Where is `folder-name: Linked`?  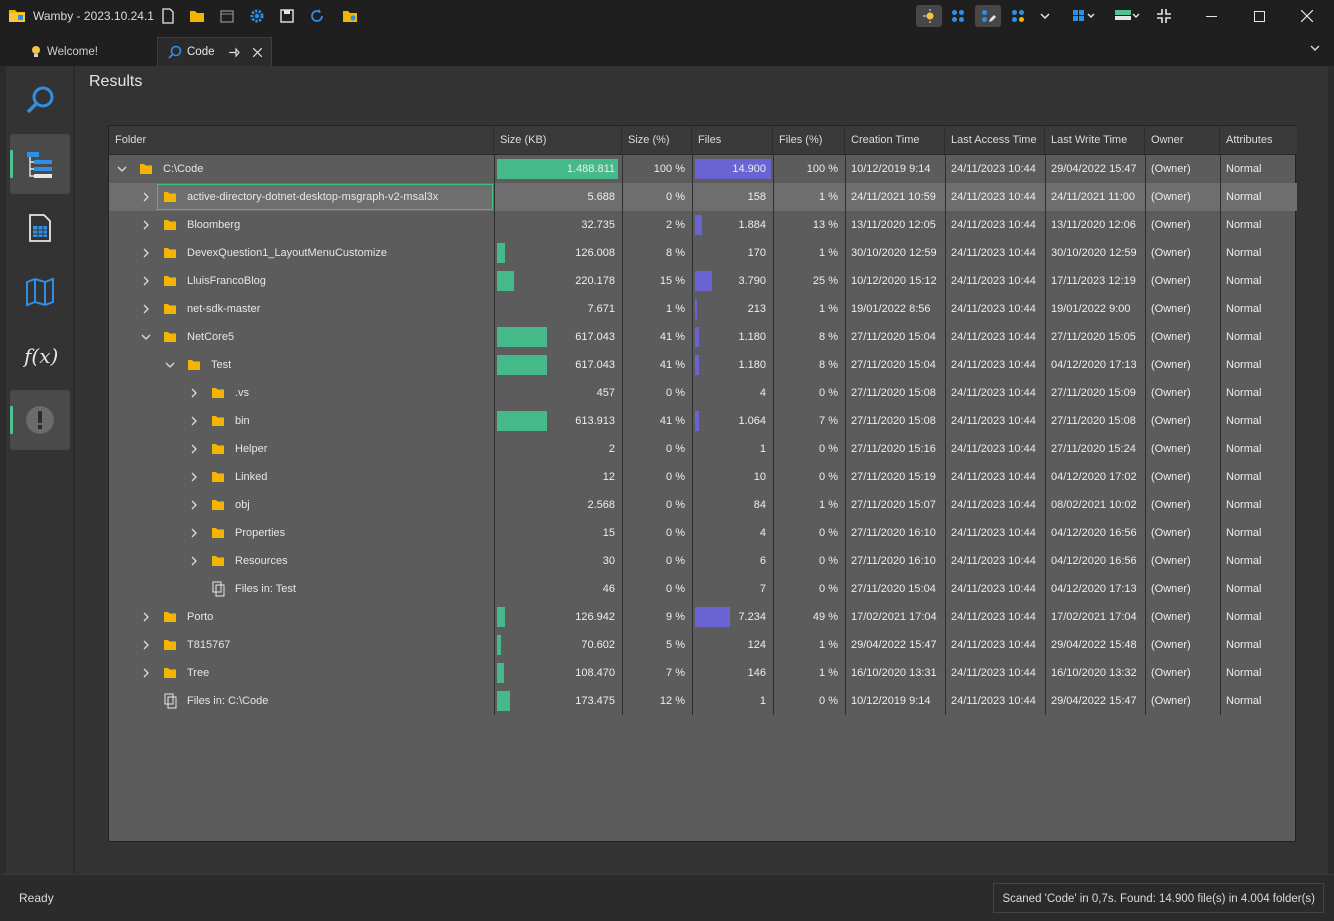
folder-name: Linked is located at coordinates (251, 477).